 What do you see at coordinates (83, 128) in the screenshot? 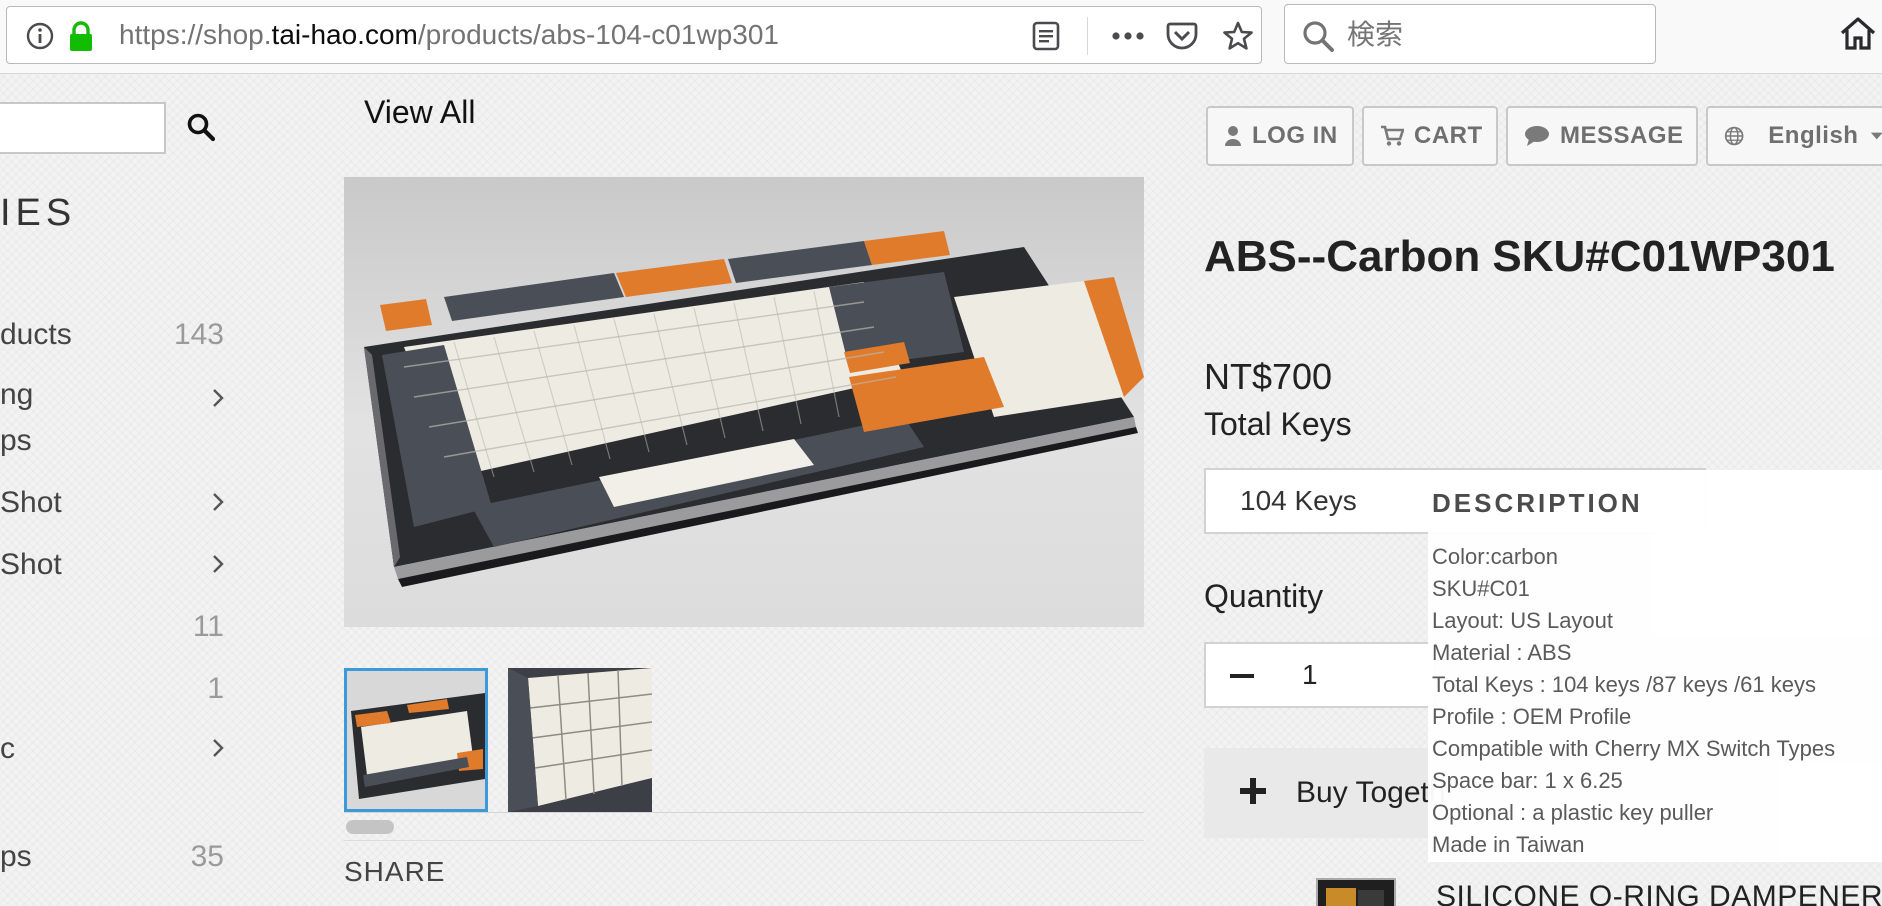
I see `sidebar-search-input` at bounding box center [83, 128].